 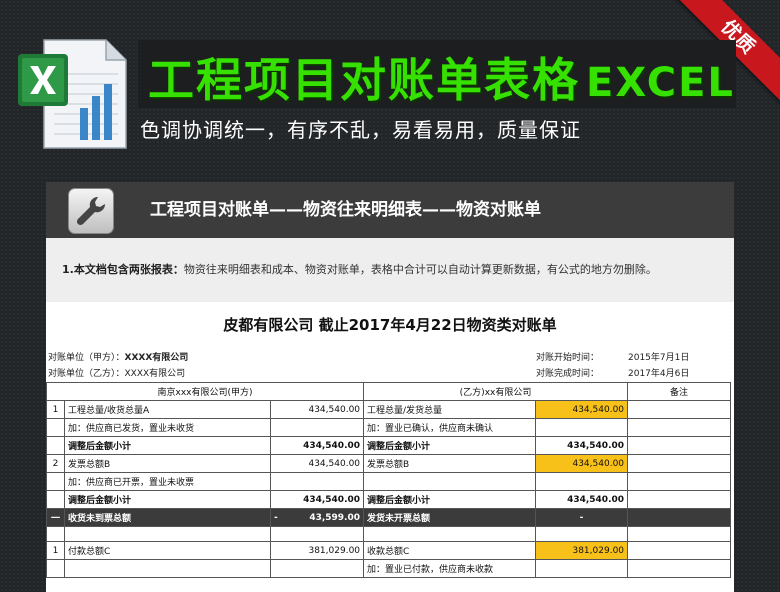 What do you see at coordinates (276, 517) in the screenshot?
I see `a-dash: -` at bounding box center [276, 517].